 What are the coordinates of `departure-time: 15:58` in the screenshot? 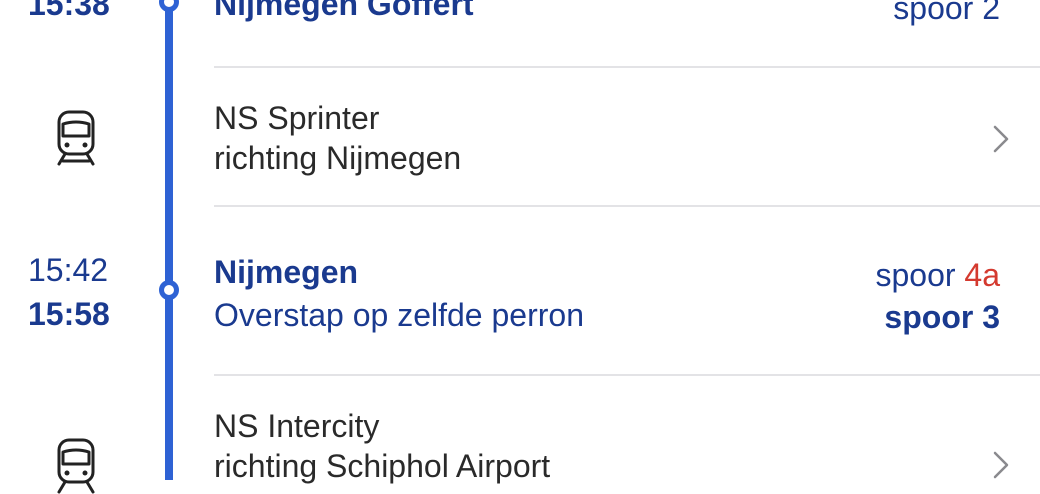 It's located at (69, 314).